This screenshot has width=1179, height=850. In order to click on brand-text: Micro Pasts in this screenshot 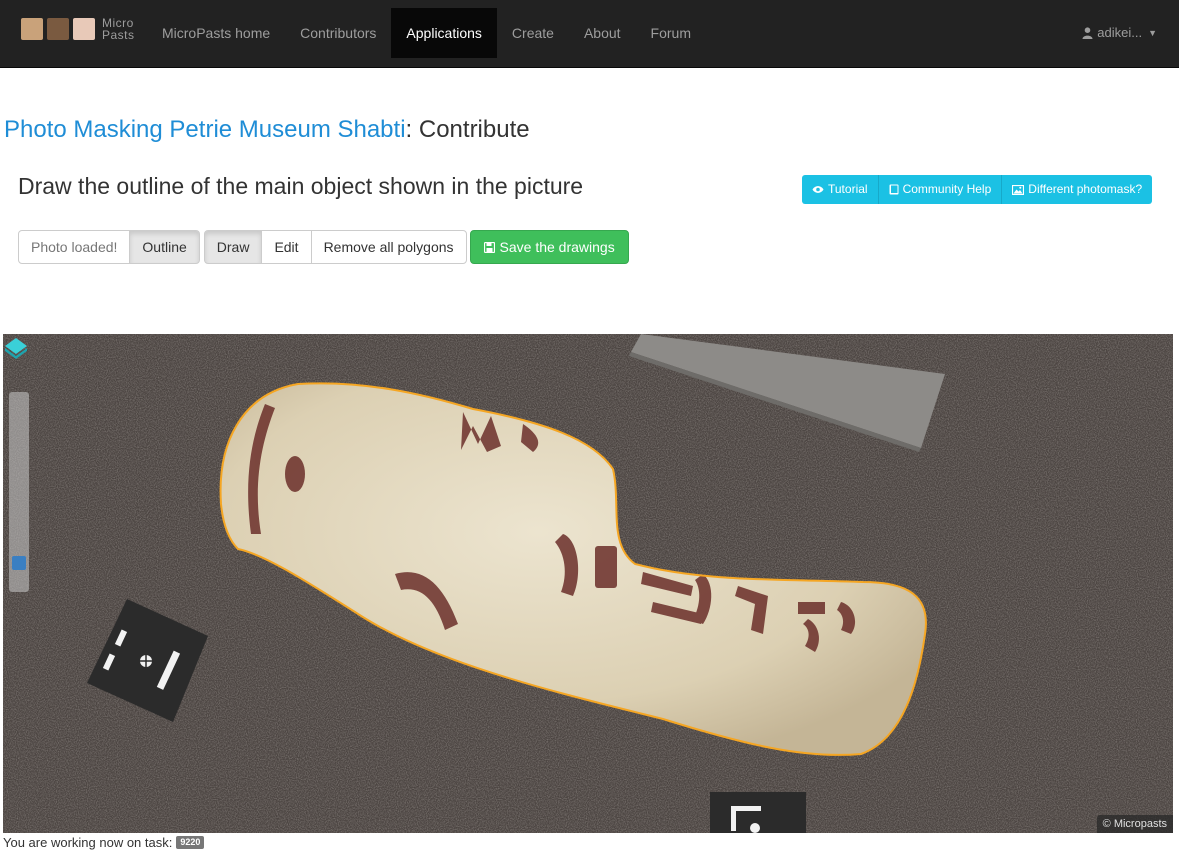, I will do `click(118, 29)`.